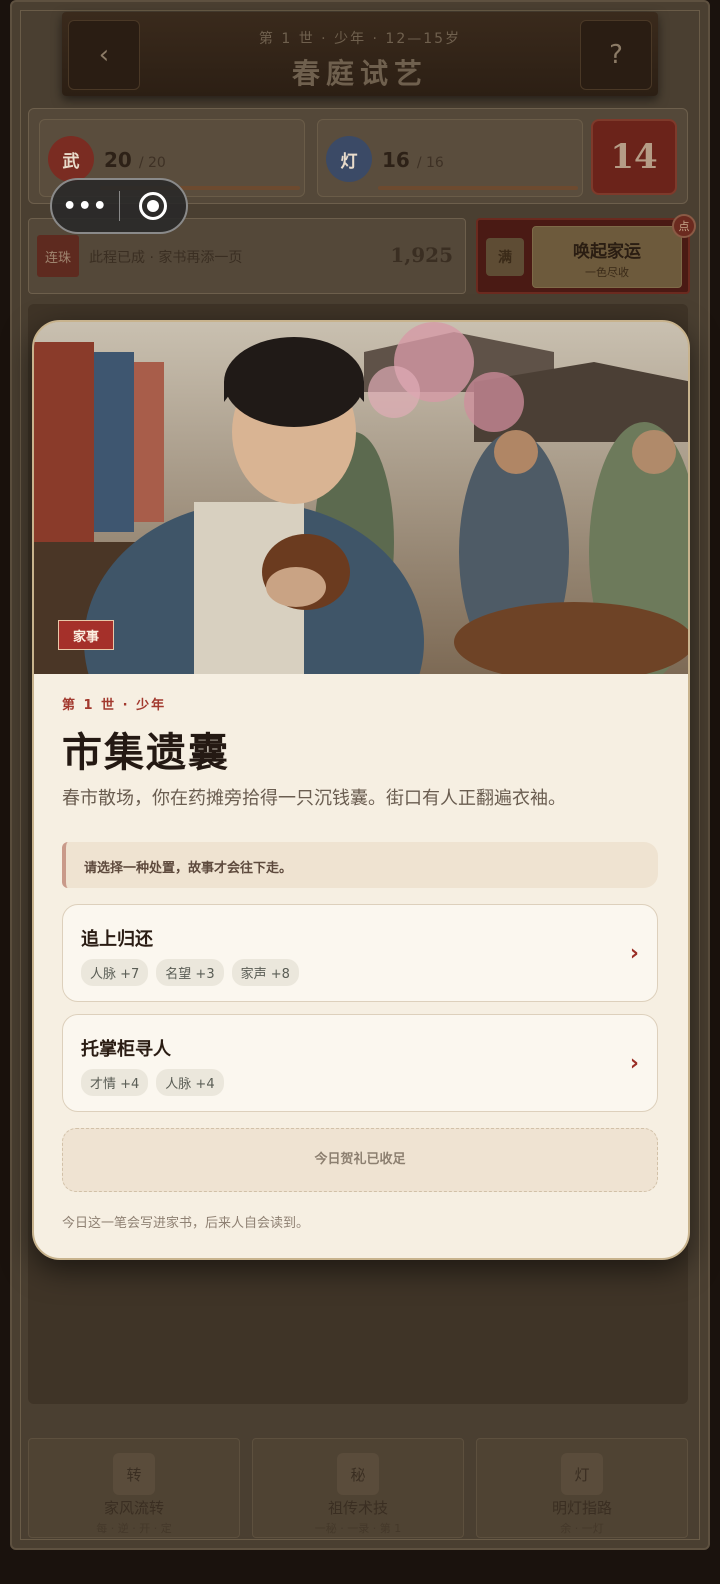 Image resolution: width=720 pixels, height=1584 pixels. I want to click on action-card-guiding-lamp: 灯 明灯指路 余 · 一灯, so click(582, 1488).